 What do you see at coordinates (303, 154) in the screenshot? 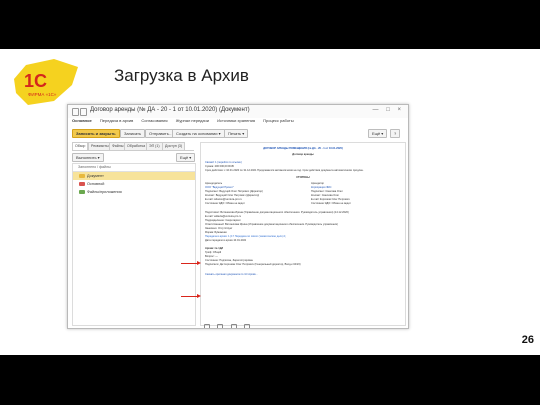
I see `doc-subheading: Договор аренды` at bounding box center [303, 154].